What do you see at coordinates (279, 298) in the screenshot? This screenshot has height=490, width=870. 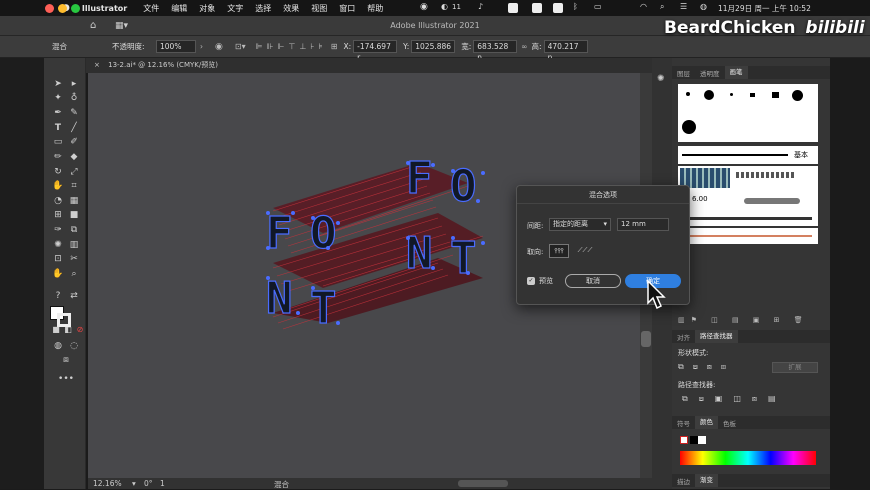 I see `front-letter-n: N` at bounding box center [279, 298].